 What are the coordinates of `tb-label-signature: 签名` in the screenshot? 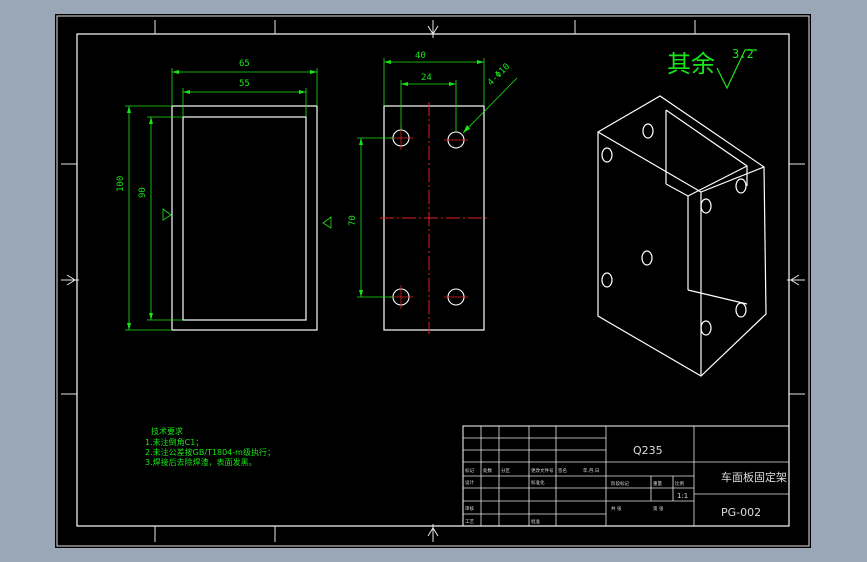 It's located at (562, 470).